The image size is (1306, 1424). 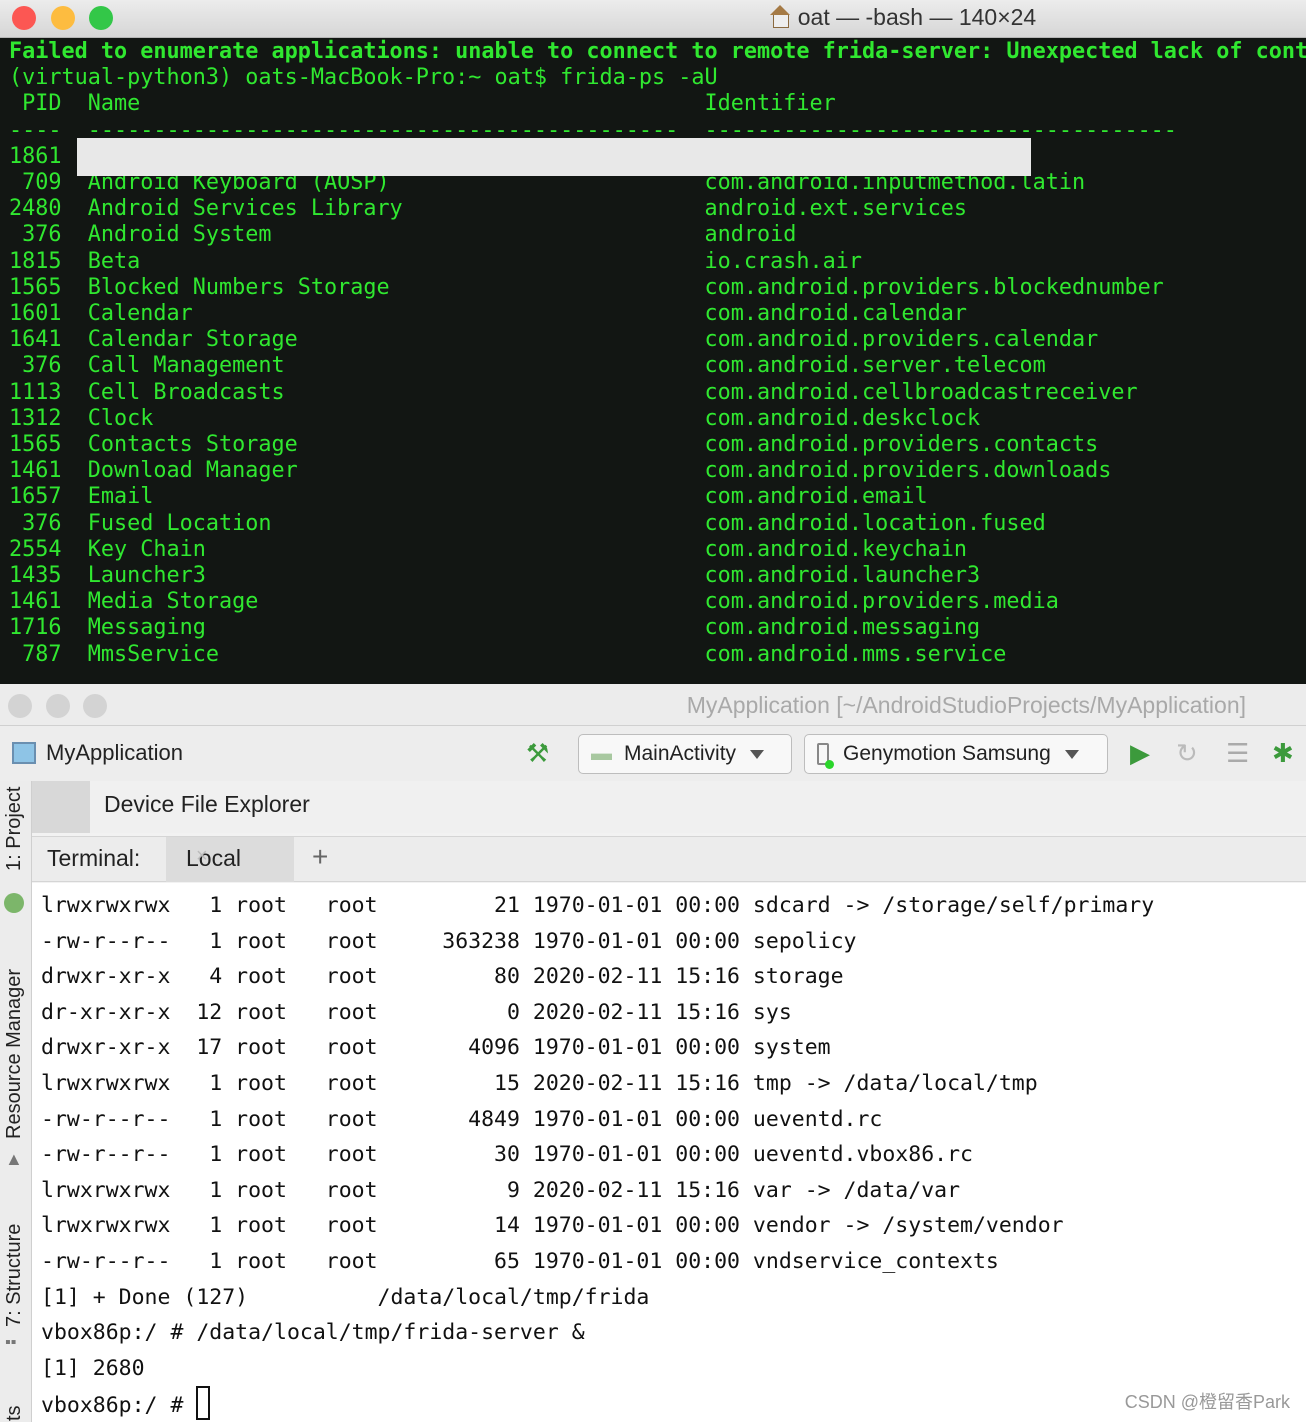 I want to click on close-tab-icon: ×, so click(x=202, y=856).